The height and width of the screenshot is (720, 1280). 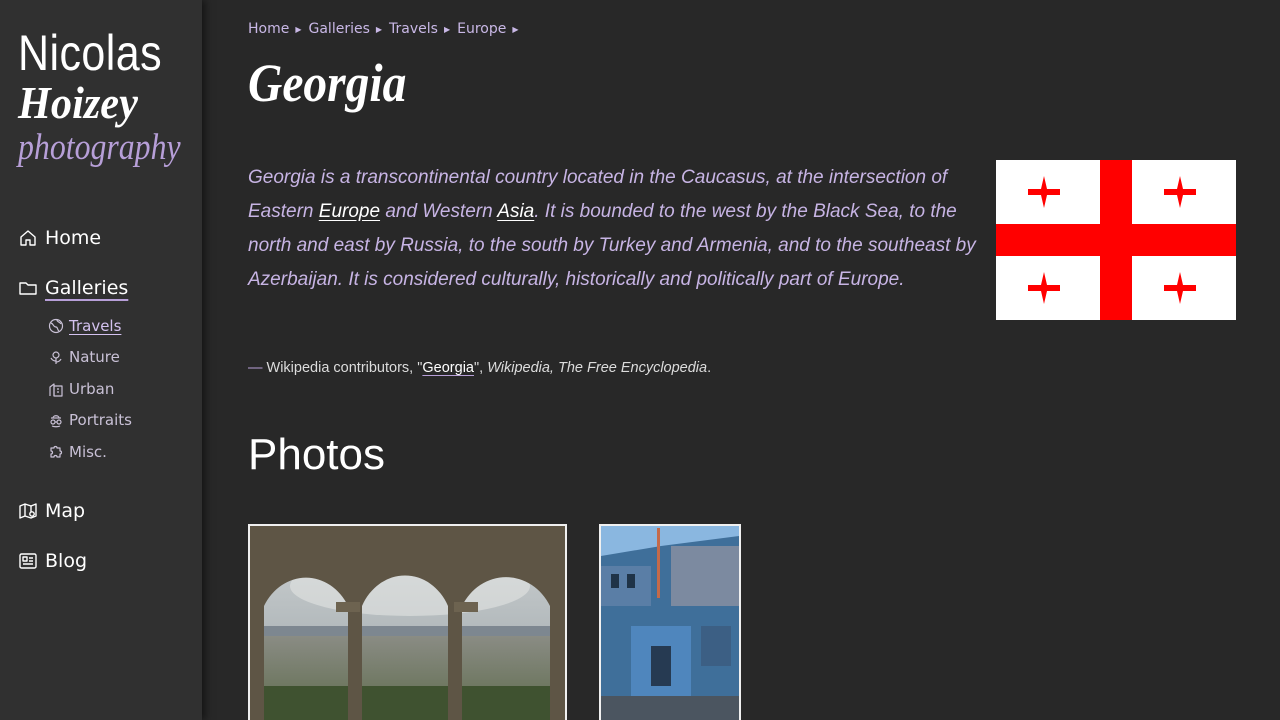 I want to click on sub-item-label: Urban, so click(x=92, y=388).